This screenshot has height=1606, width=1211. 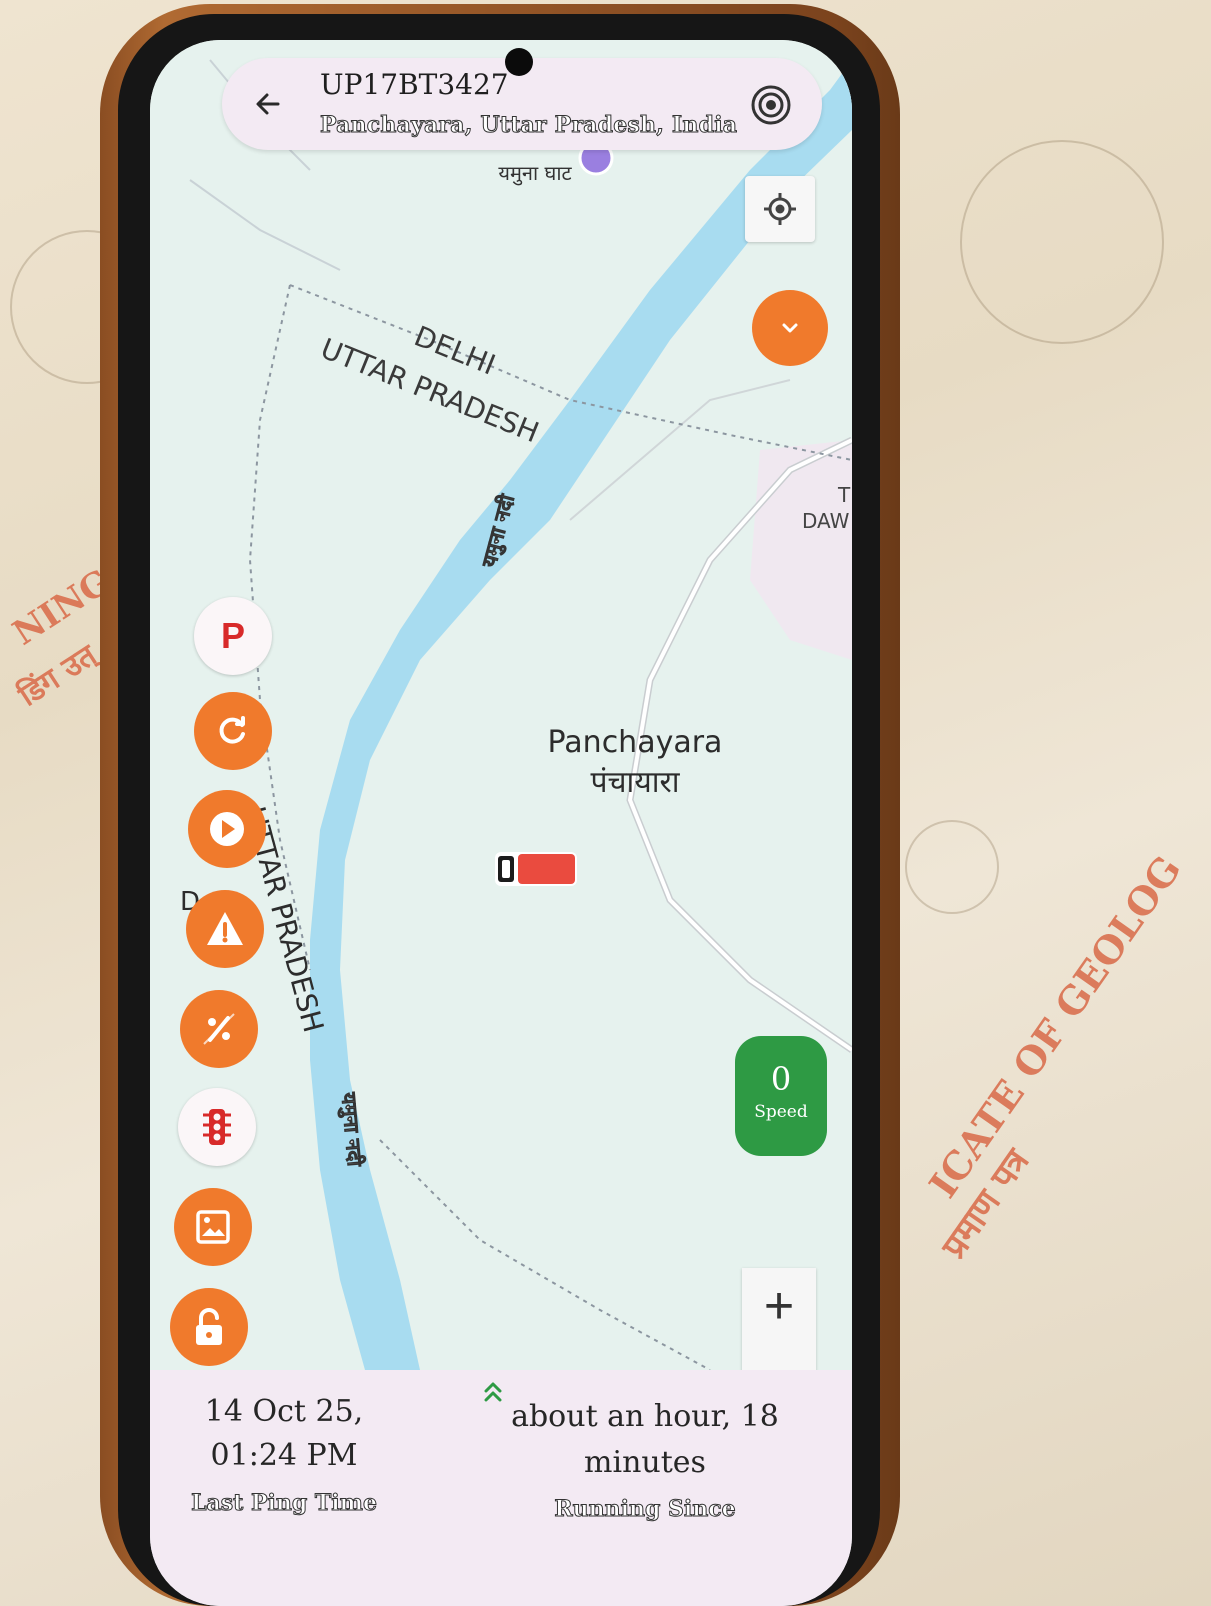 What do you see at coordinates (779, 1306) in the screenshot?
I see `plus-icon: +` at bounding box center [779, 1306].